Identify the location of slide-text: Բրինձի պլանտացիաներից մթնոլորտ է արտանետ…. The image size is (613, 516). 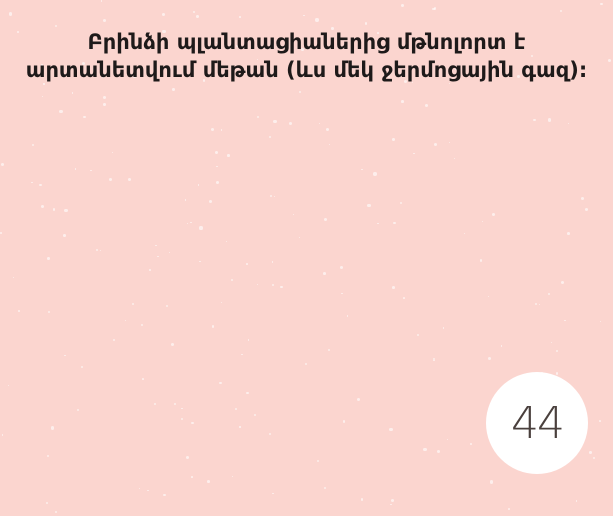
(306, 56).